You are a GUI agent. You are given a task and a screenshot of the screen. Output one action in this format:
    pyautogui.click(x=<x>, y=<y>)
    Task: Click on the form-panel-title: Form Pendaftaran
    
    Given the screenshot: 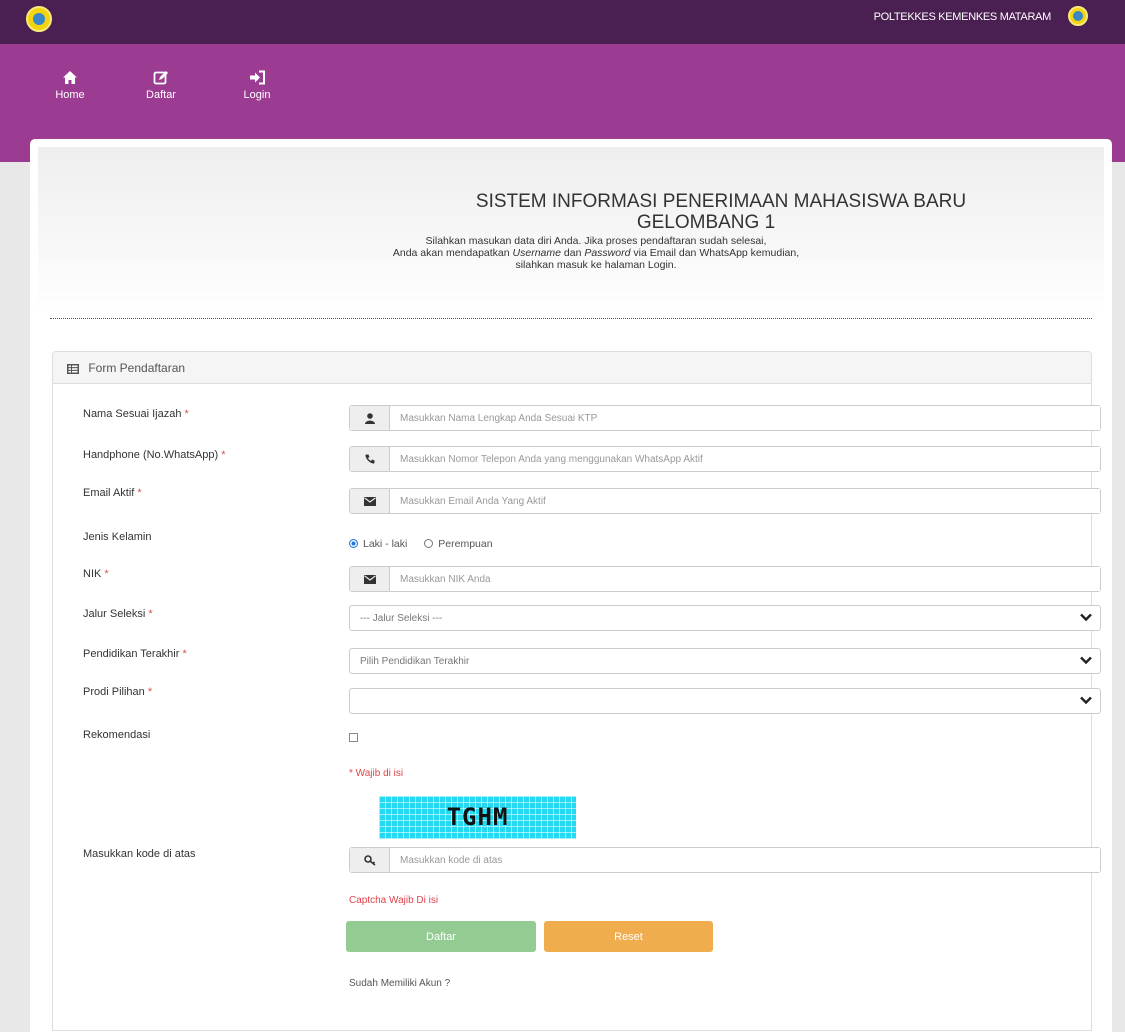 What is the action you would take?
    pyautogui.click(x=137, y=368)
    